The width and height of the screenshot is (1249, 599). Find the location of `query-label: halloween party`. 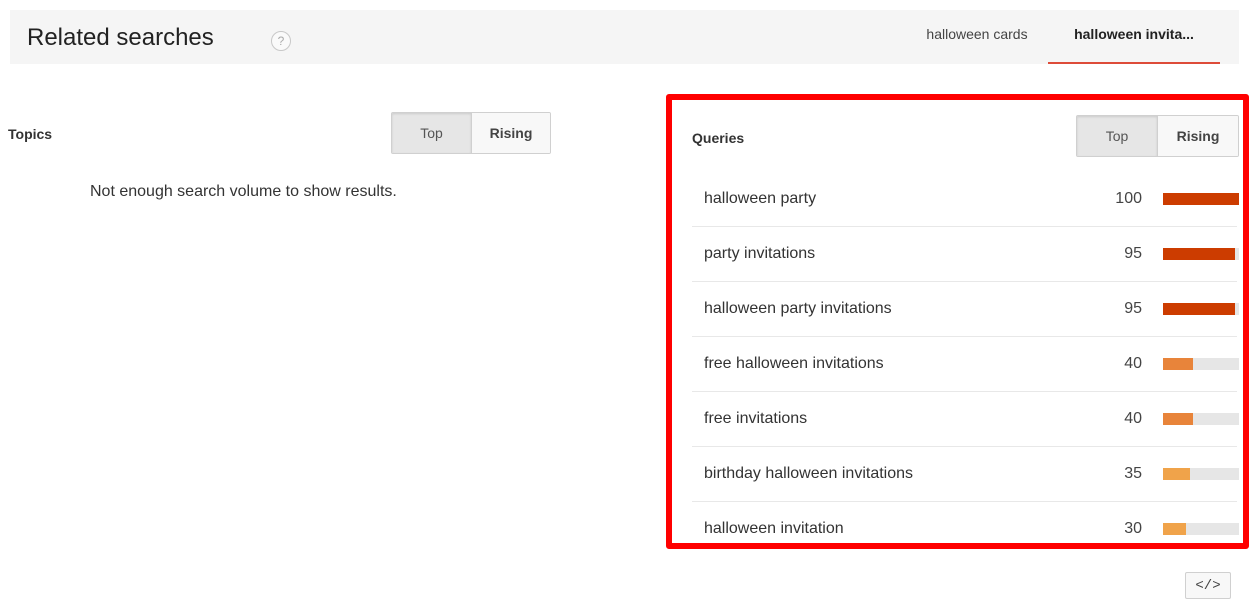

query-label: halloween party is located at coordinates (760, 199).